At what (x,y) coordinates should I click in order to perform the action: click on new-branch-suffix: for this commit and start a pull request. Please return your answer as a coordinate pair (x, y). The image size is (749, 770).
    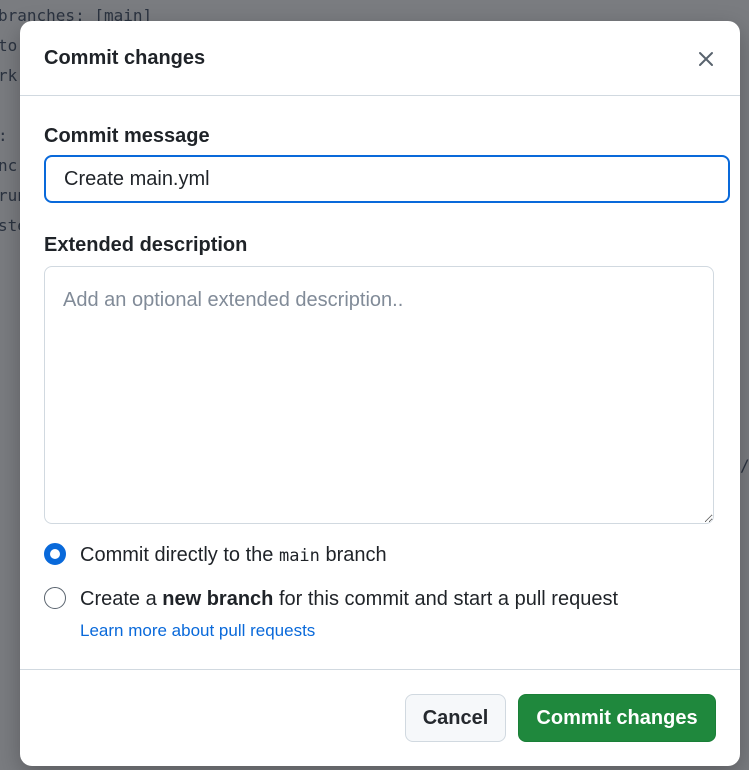
    Looking at the image, I should click on (445, 599).